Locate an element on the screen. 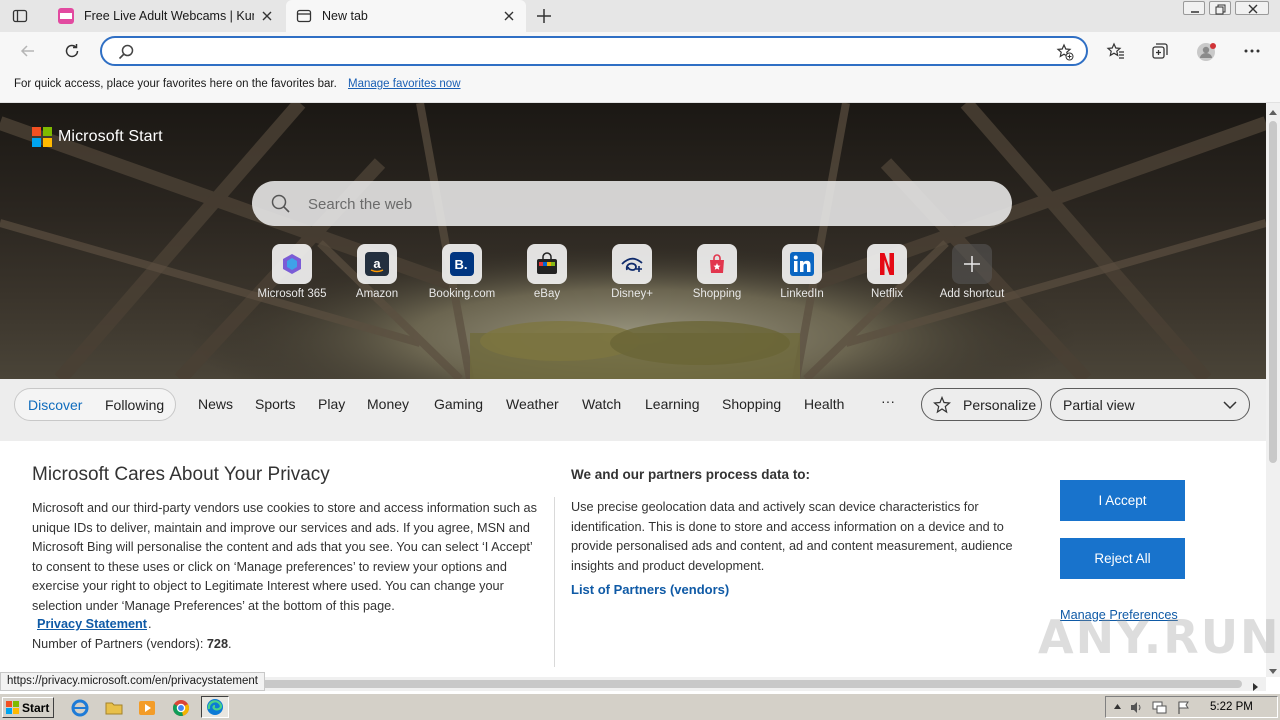  nav-learning: Learning is located at coordinates (672, 404).